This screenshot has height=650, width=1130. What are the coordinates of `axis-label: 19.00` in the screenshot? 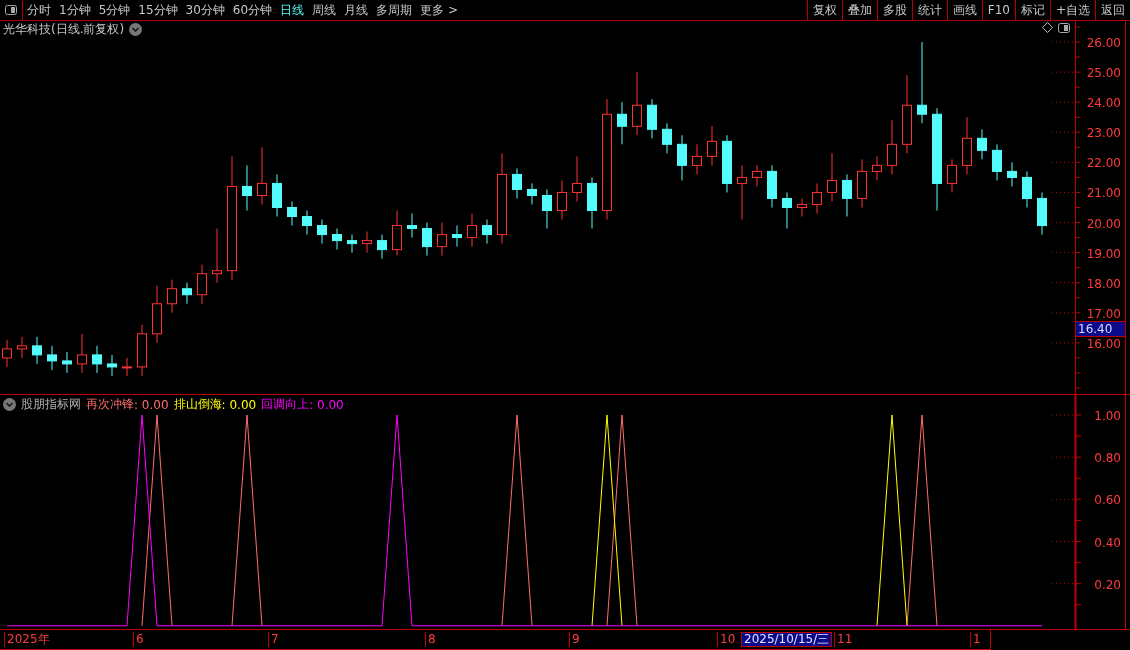 It's located at (1103, 254).